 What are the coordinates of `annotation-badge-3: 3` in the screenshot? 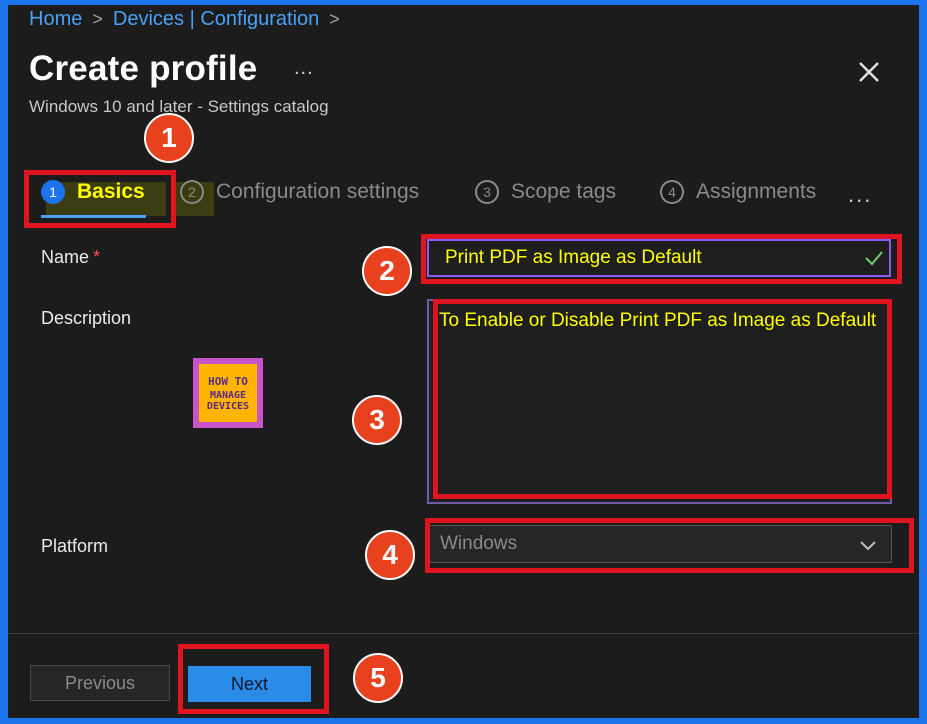 It's located at (377, 420).